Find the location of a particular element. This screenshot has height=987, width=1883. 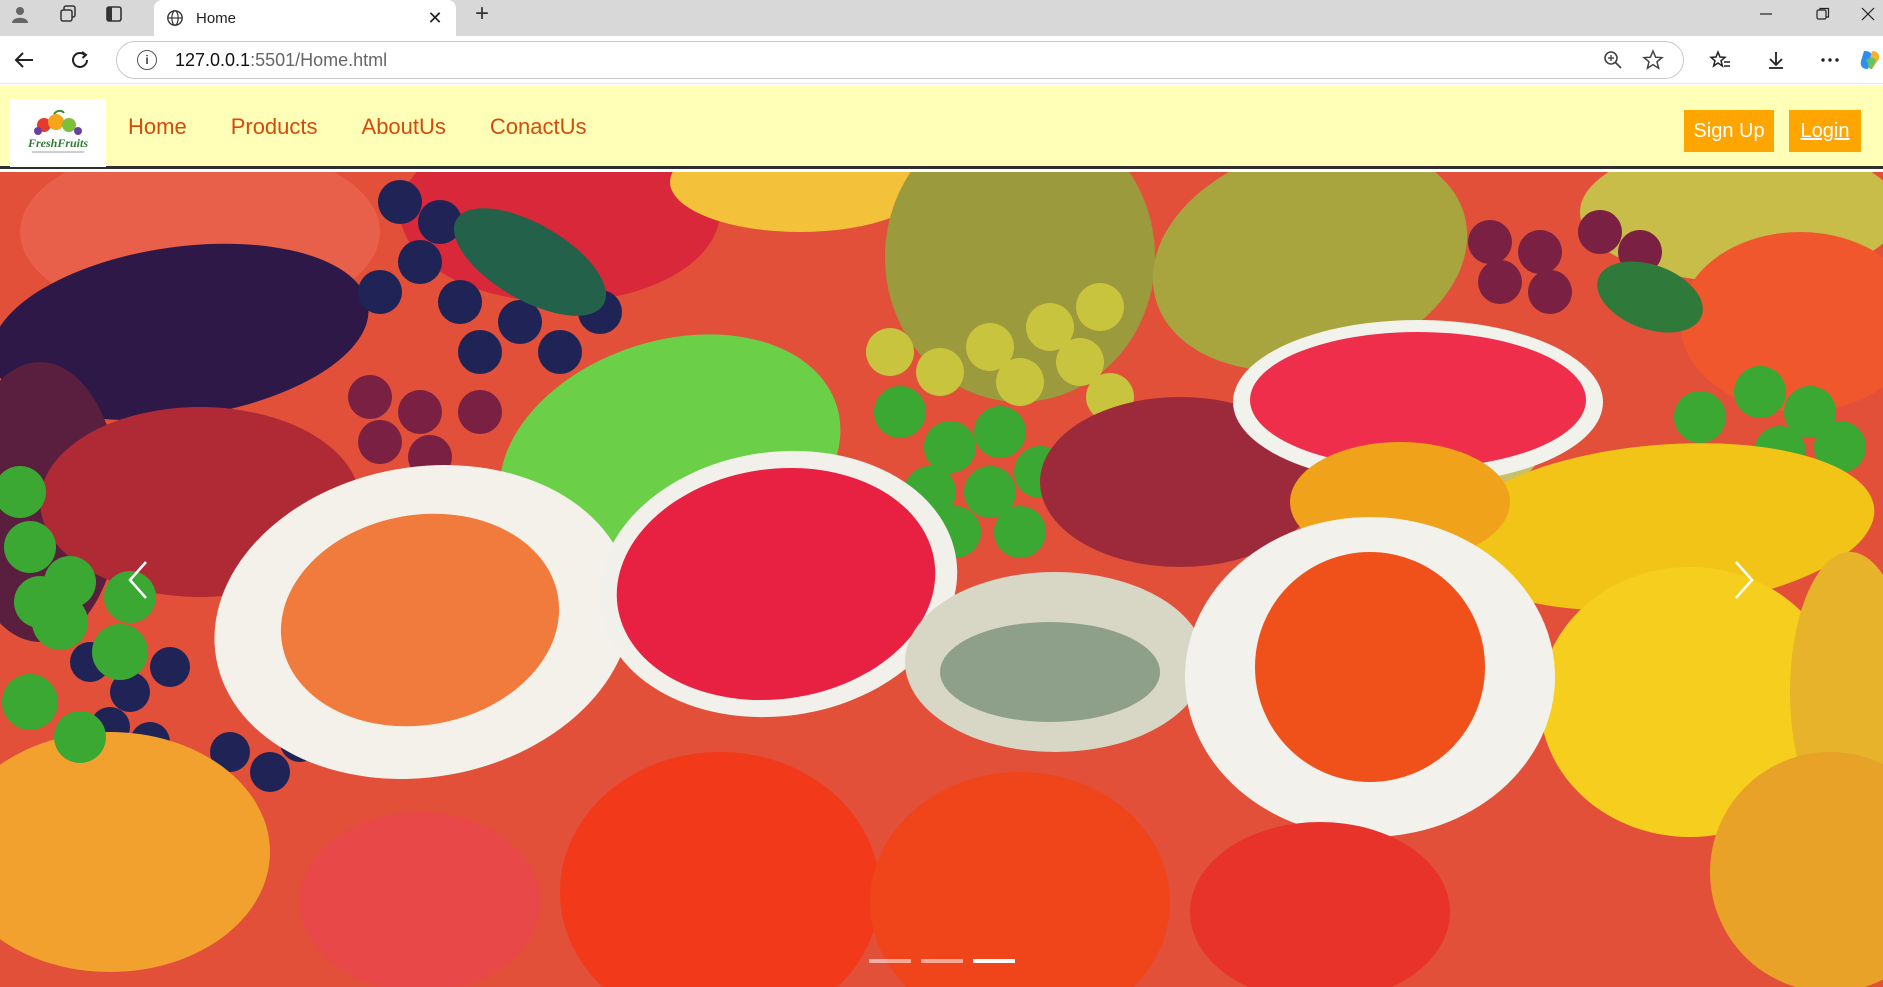

carousel-next-button is located at coordinates (1744, 579).